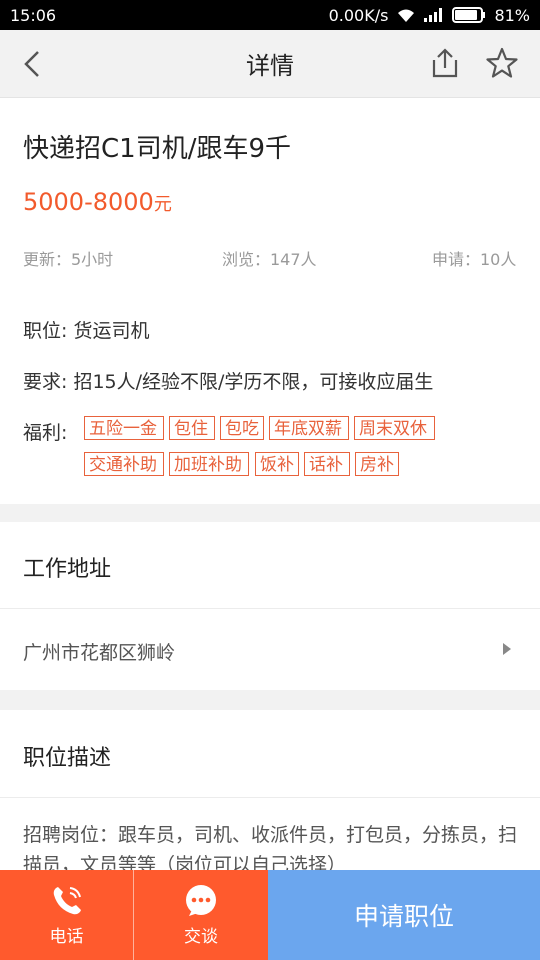 The image size is (540, 960). What do you see at coordinates (507, 649) in the screenshot?
I see `chevron-right-icon` at bounding box center [507, 649].